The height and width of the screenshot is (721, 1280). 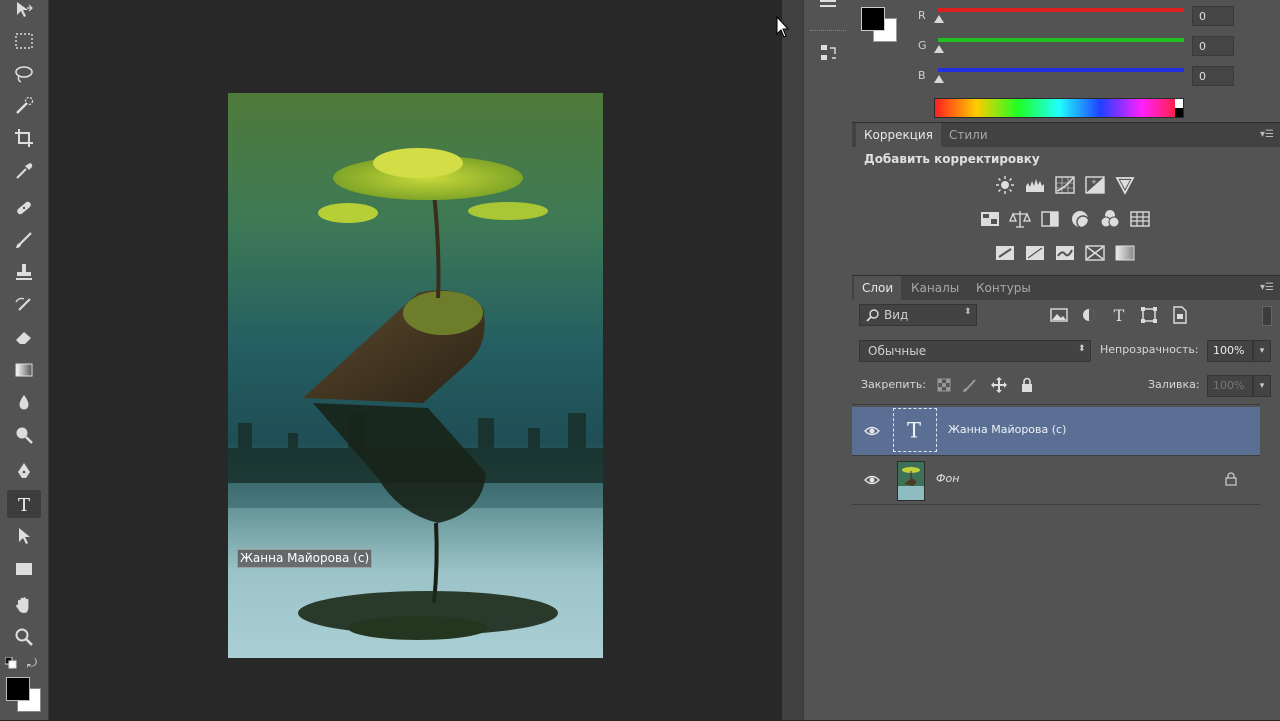 I want to click on gradient-map-icon, so click(x=1125, y=253).